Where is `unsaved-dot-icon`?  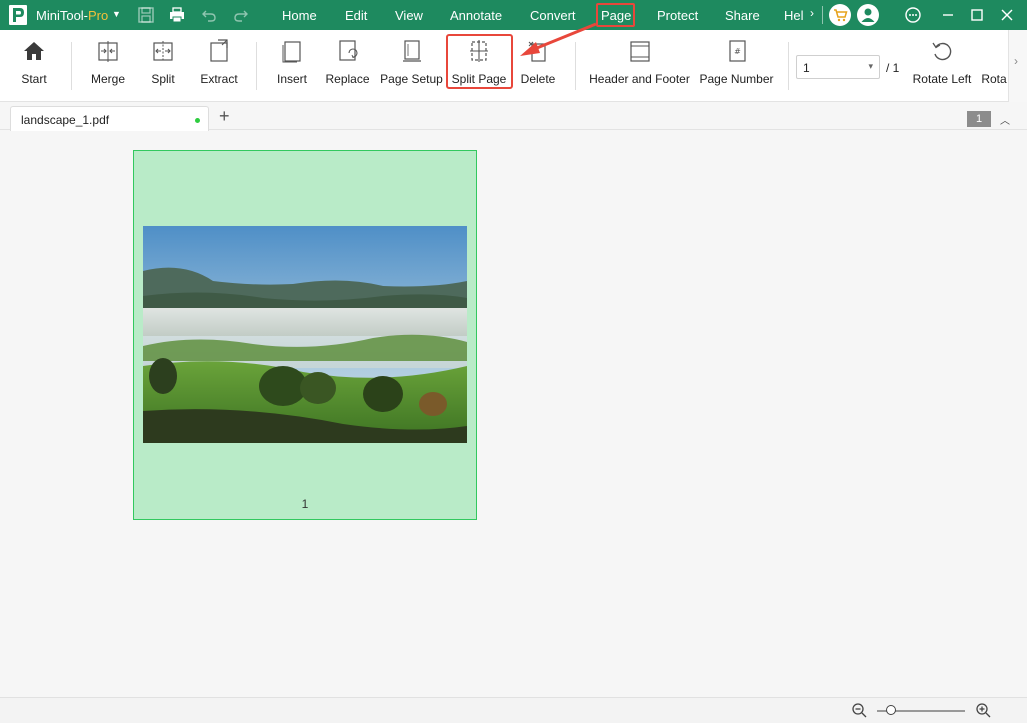 unsaved-dot-icon is located at coordinates (197, 120).